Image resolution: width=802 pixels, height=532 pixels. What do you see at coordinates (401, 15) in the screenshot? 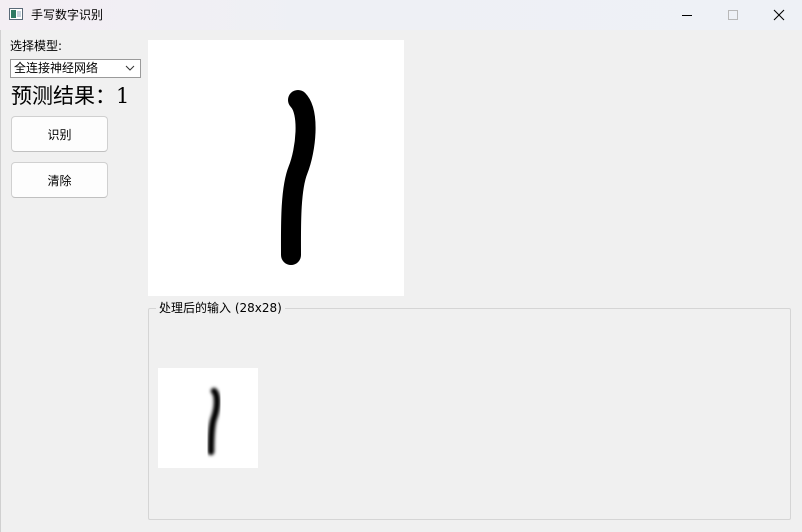
I see `title-bar: 手写数字识别` at bounding box center [401, 15].